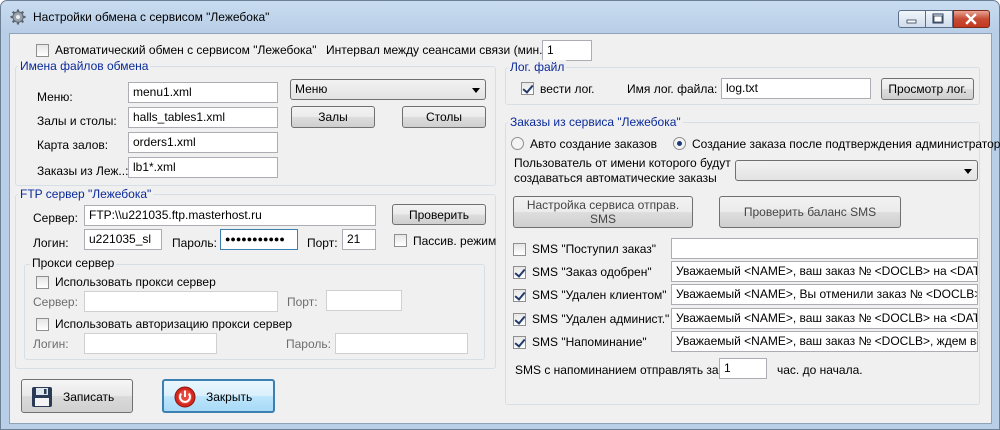 This screenshot has height=430, width=1000. I want to click on close-window-button, so click(971, 19).